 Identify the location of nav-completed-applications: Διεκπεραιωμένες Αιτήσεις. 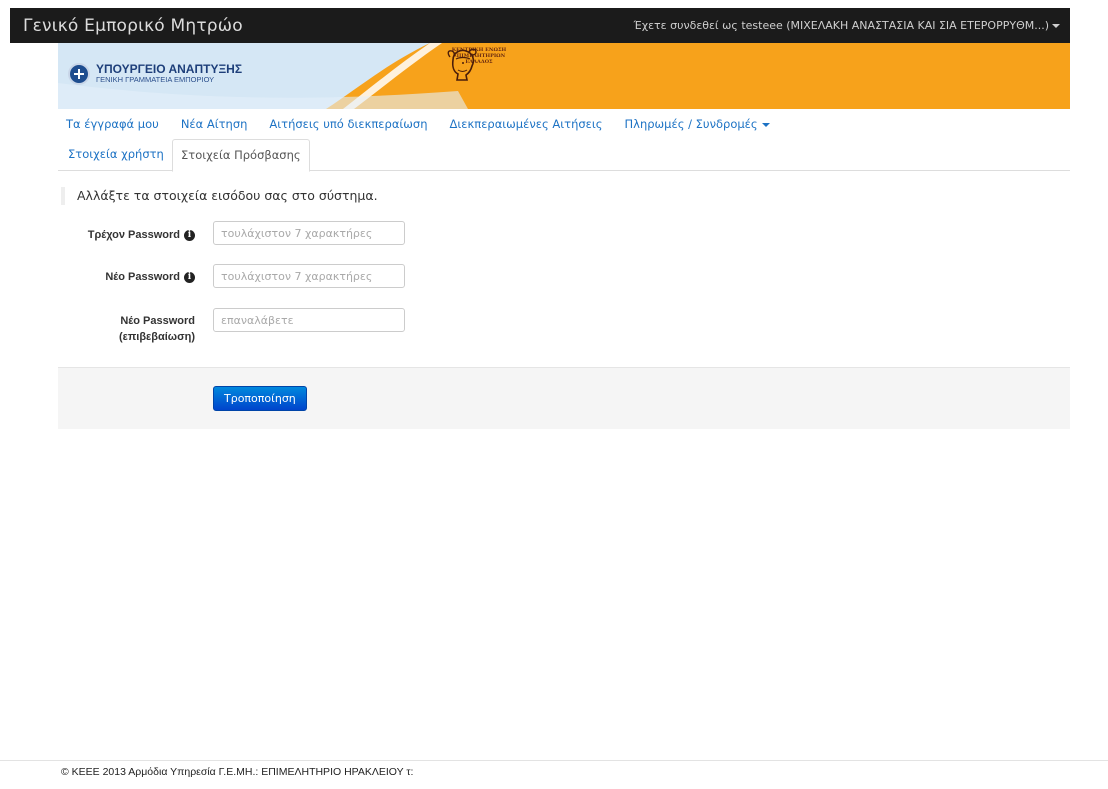
(526, 124).